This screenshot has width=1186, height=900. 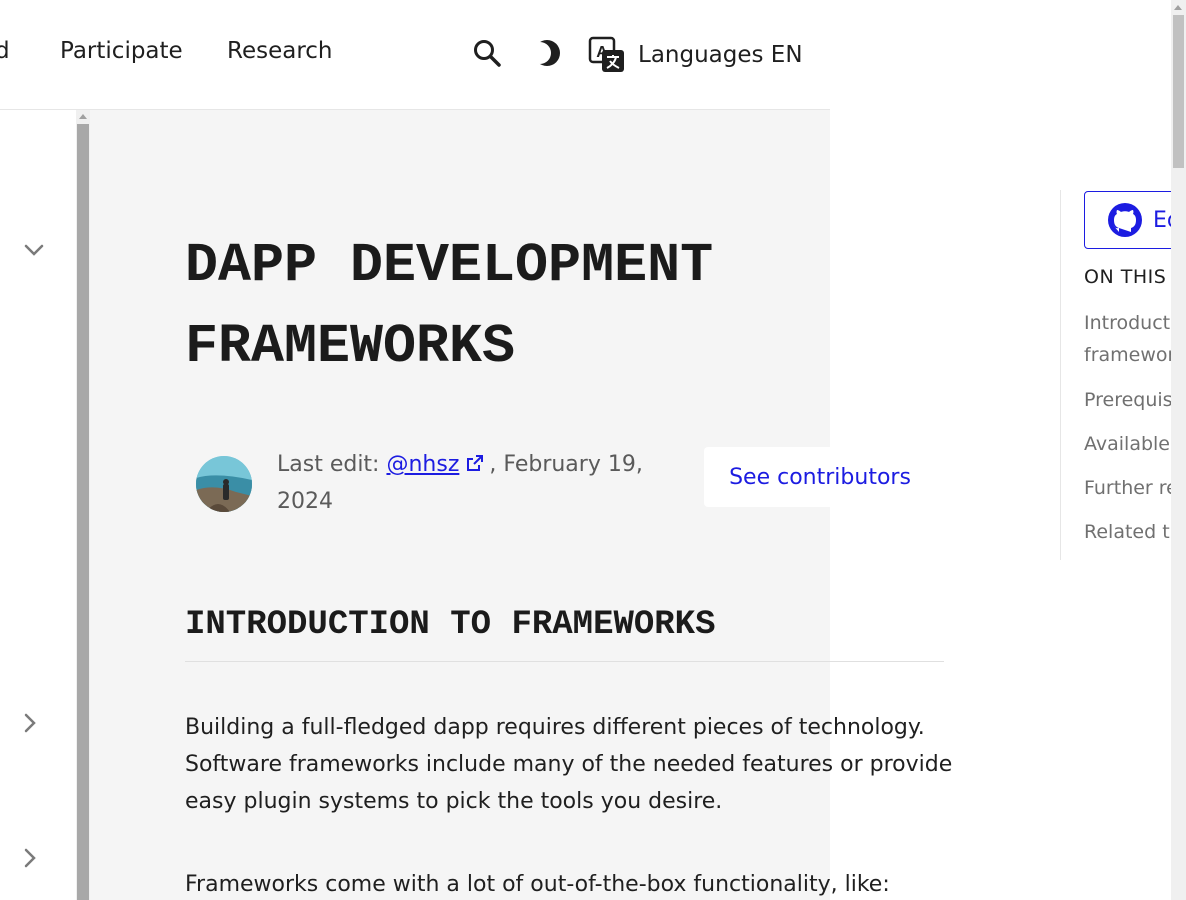 I want to click on moon-icon, so click(x=546, y=53).